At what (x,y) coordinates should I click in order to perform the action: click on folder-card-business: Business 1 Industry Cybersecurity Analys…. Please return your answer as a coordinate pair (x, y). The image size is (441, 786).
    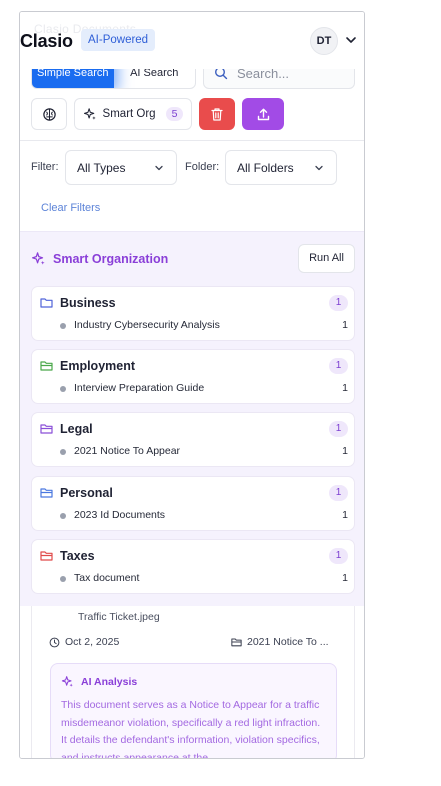
    Looking at the image, I should click on (193, 313).